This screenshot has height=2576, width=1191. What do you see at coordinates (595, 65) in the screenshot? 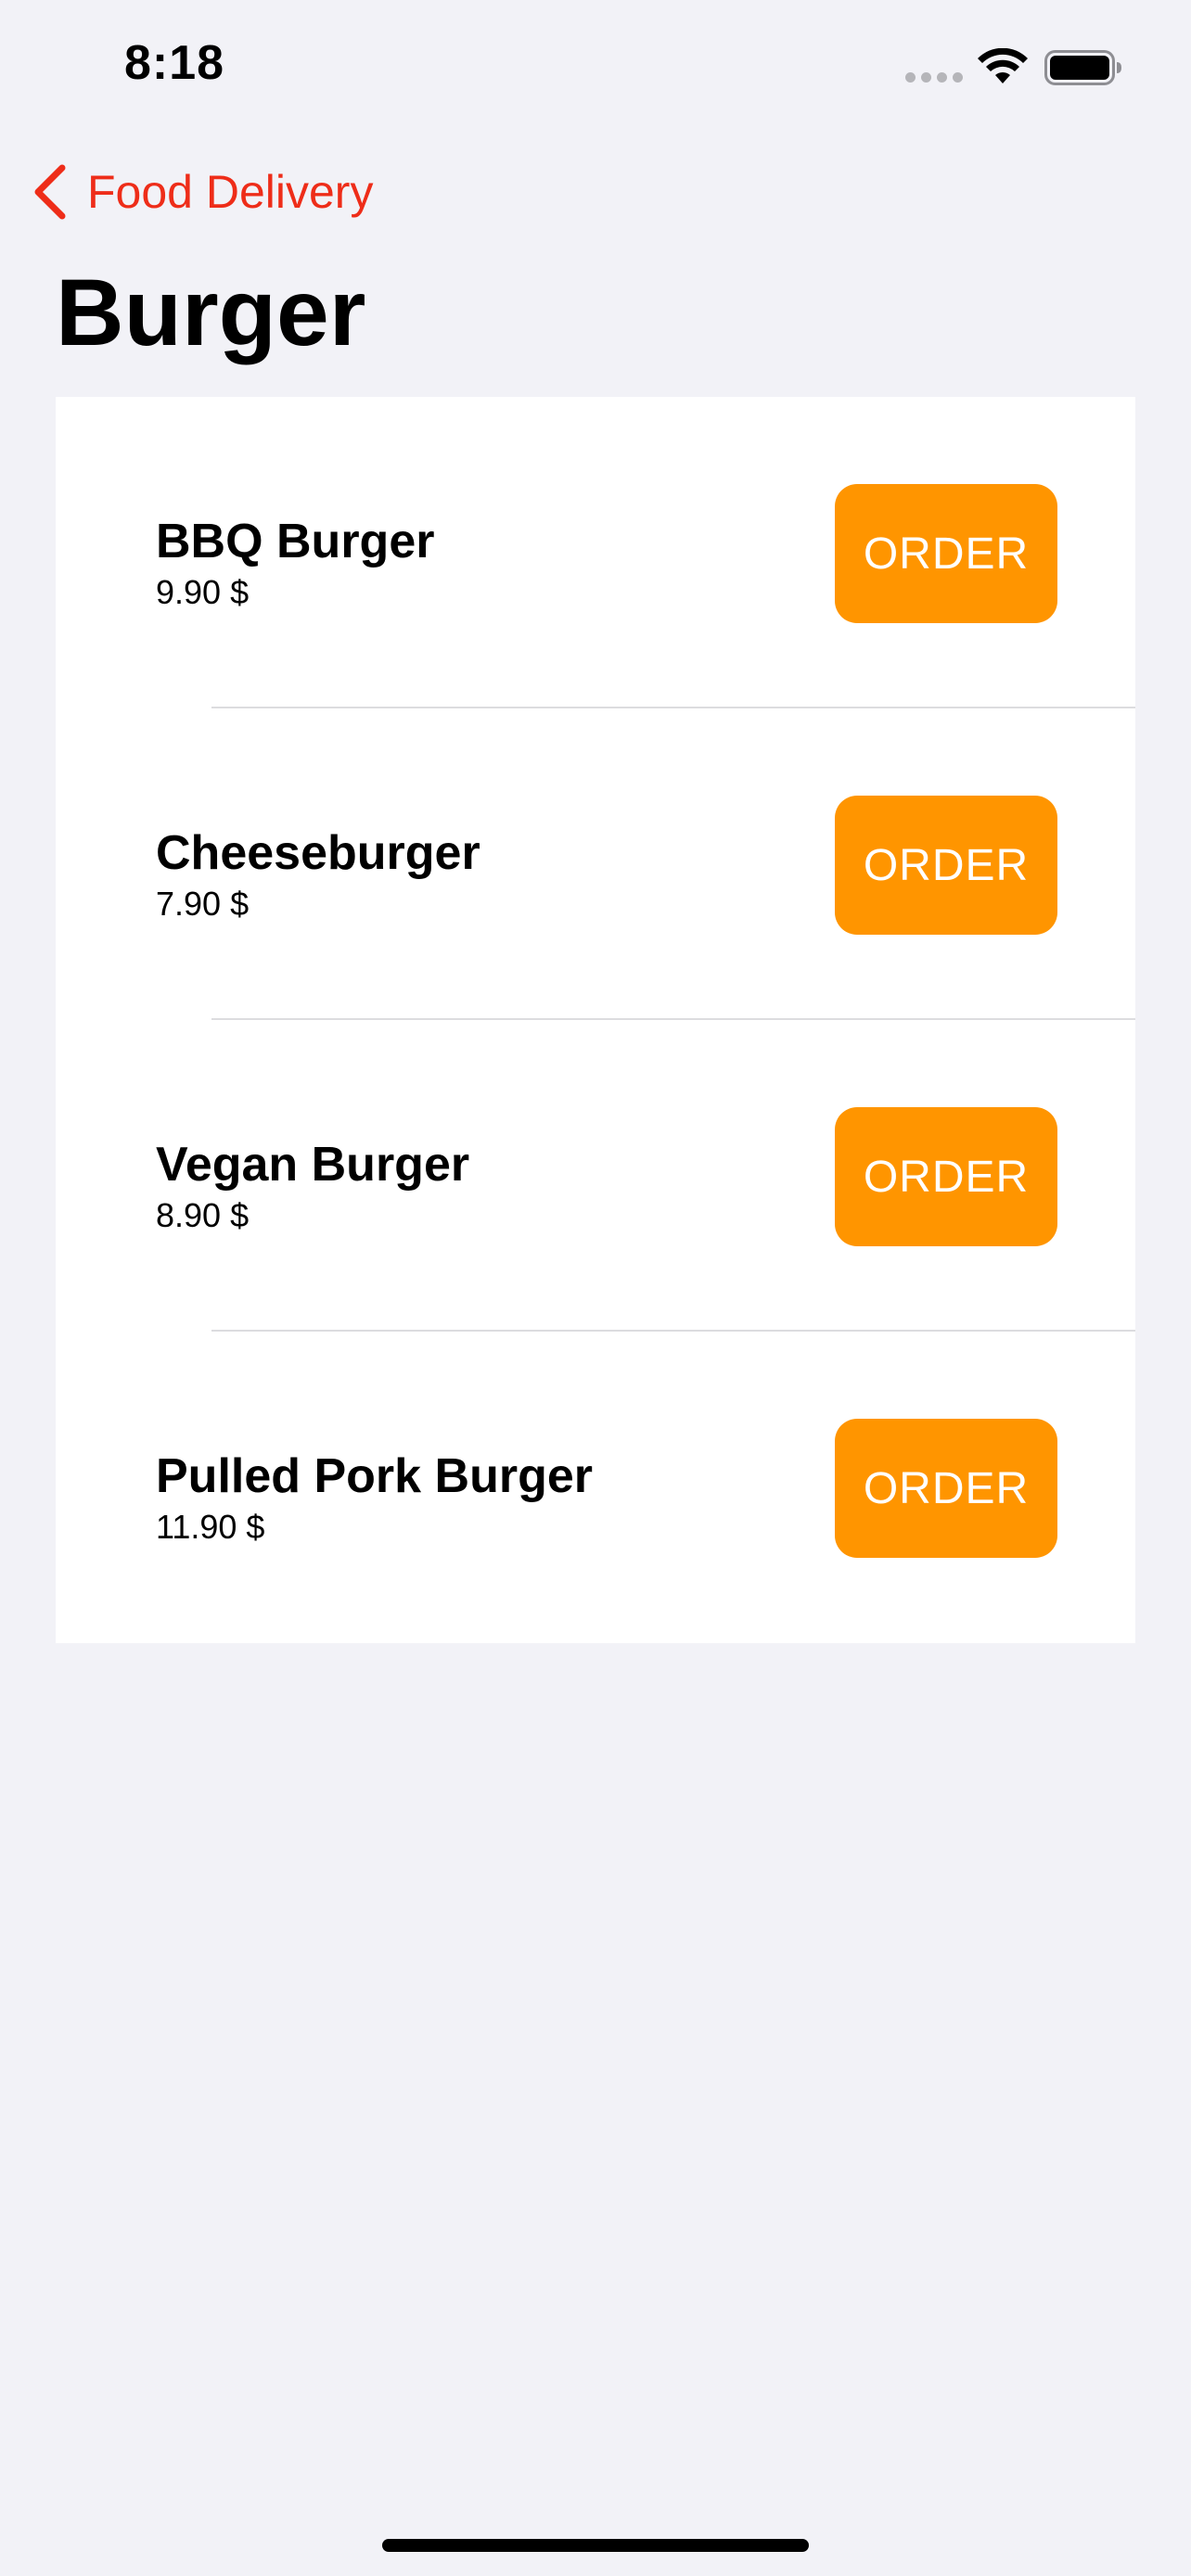
I see `status-bar: 8:18` at bounding box center [595, 65].